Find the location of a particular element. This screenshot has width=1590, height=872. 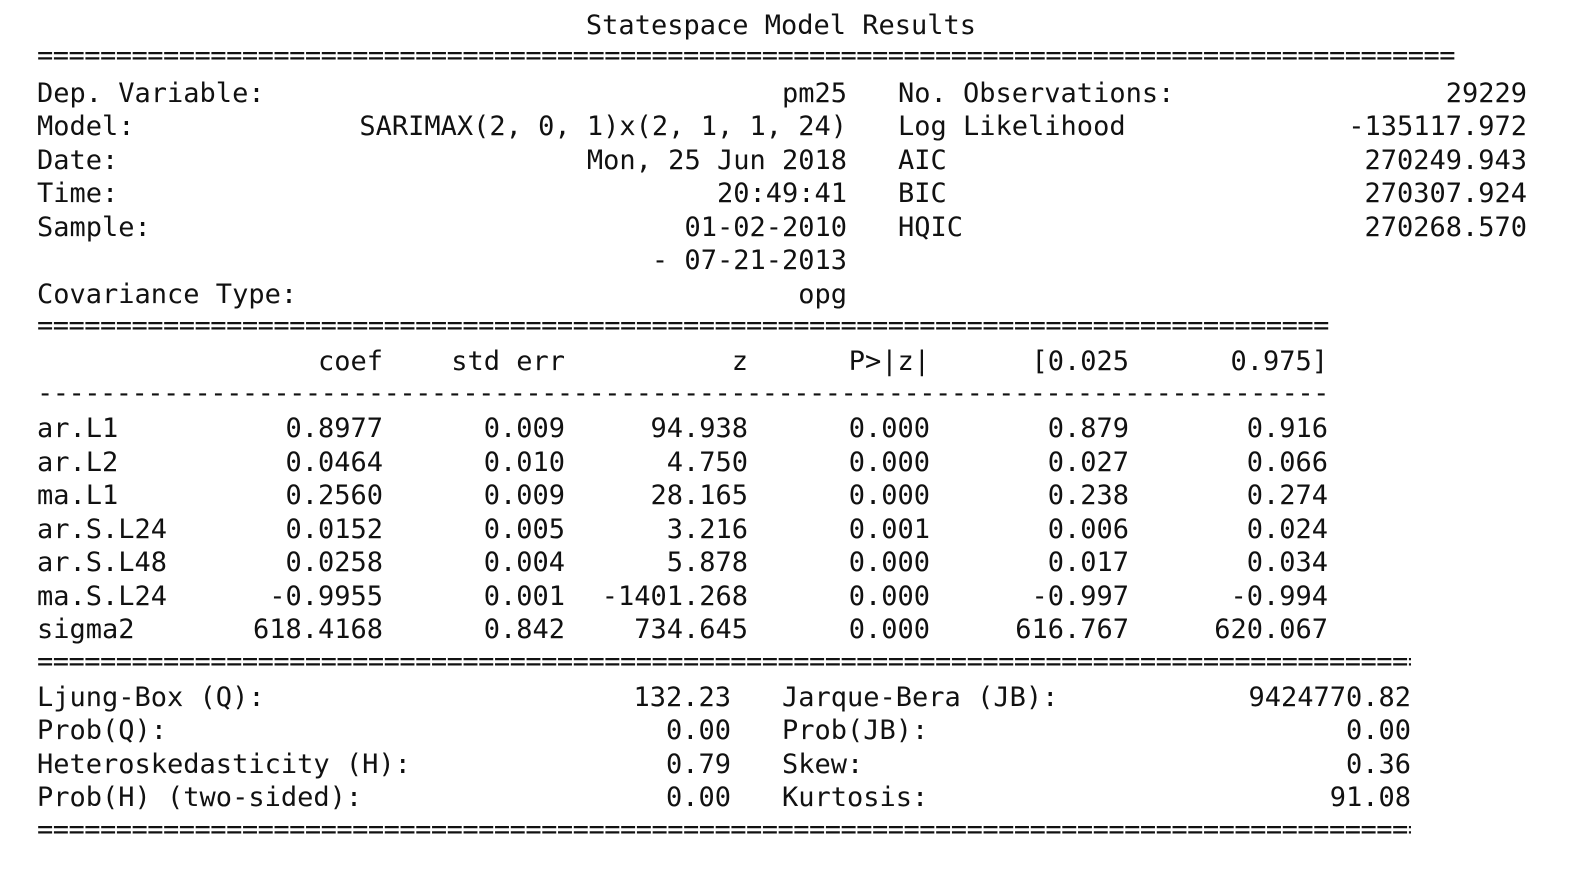

coef-row-name: ma.L1 is located at coordinates (78, 495).